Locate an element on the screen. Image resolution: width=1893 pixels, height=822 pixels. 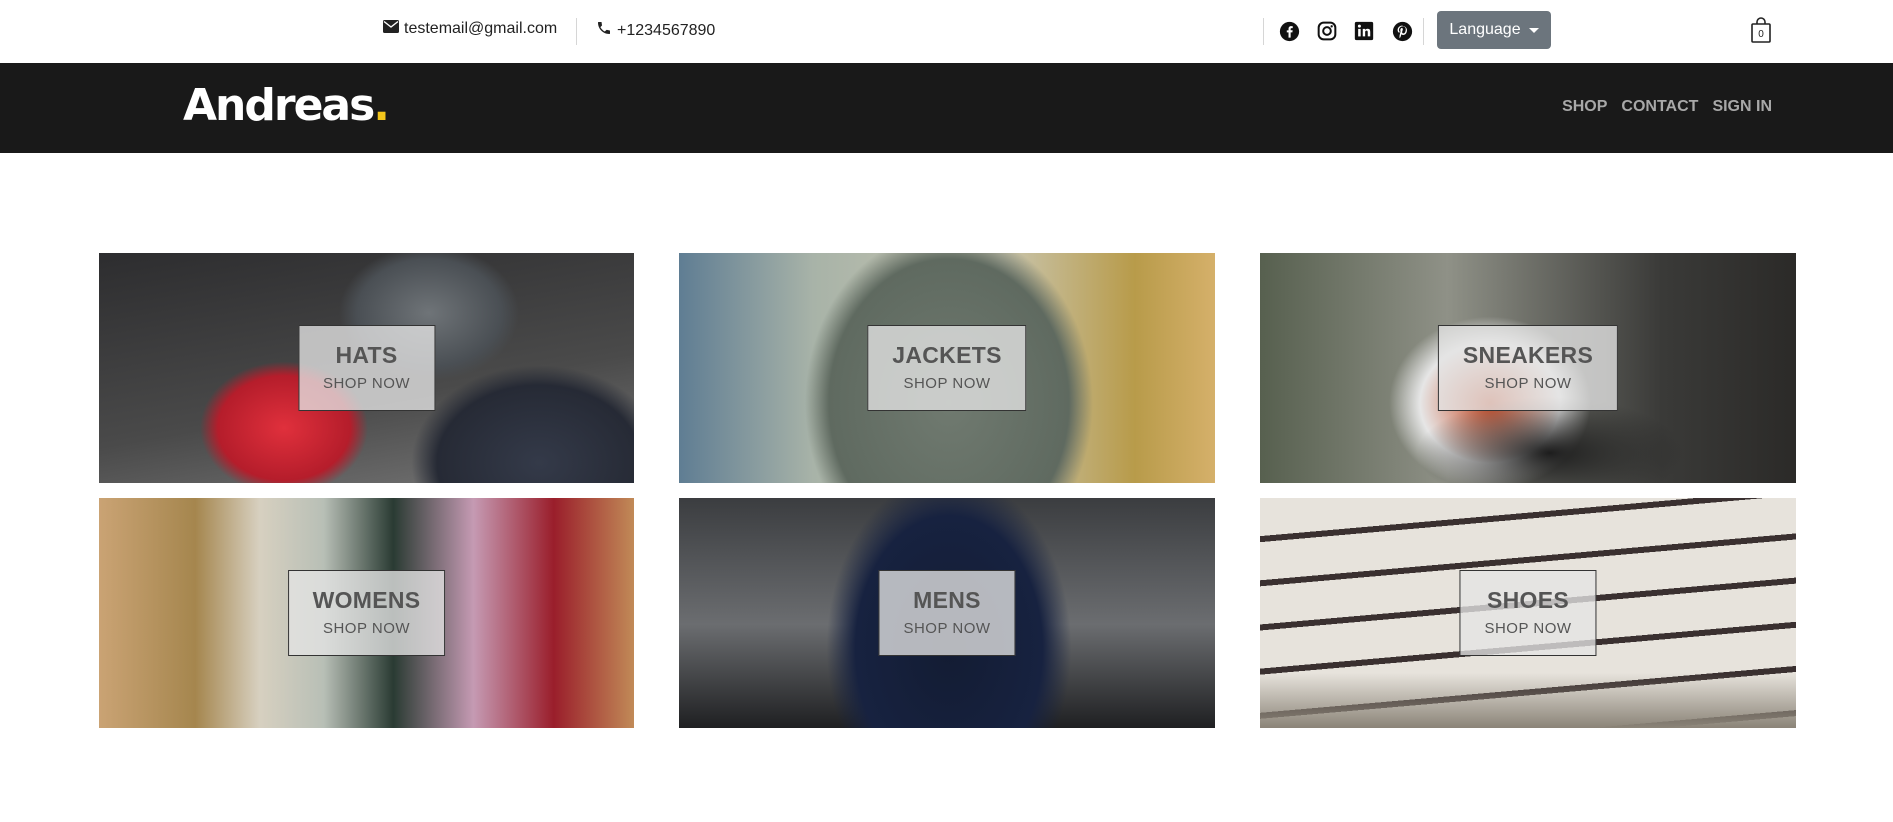
category-tile-hats: HATS SHOP NOW is located at coordinates (366, 368).